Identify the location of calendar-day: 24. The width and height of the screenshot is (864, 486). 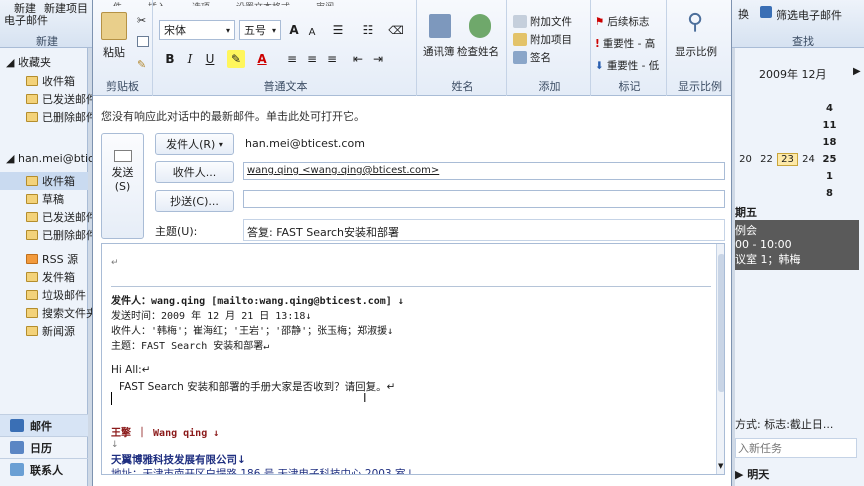
(808, 159).